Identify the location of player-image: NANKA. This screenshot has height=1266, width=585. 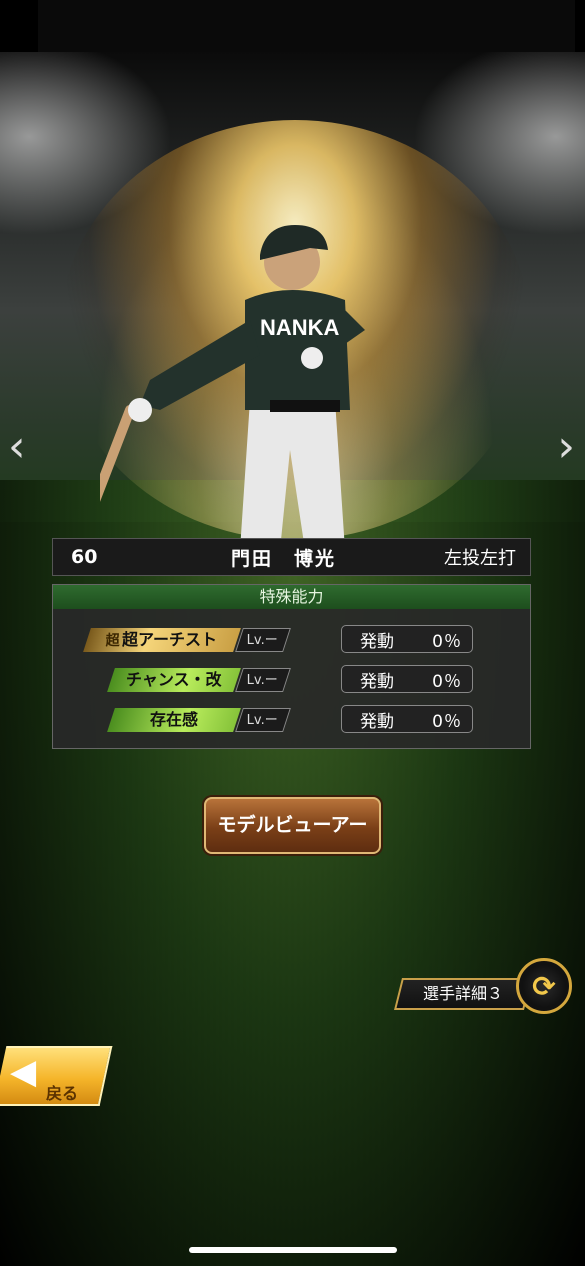
(232, 387).